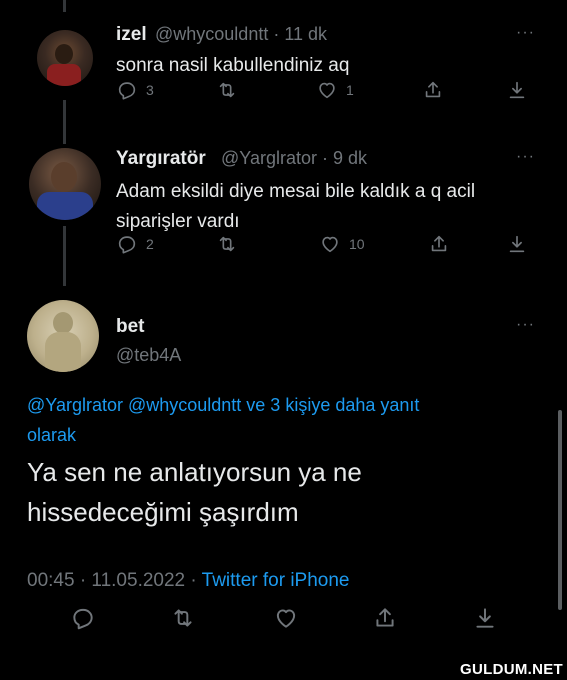  What do you see at coordinates (163, 512) in the screenshot?
I see `tweet-text-line: hissedeceğimi şaşırdım` at bounding box center [163, 512].